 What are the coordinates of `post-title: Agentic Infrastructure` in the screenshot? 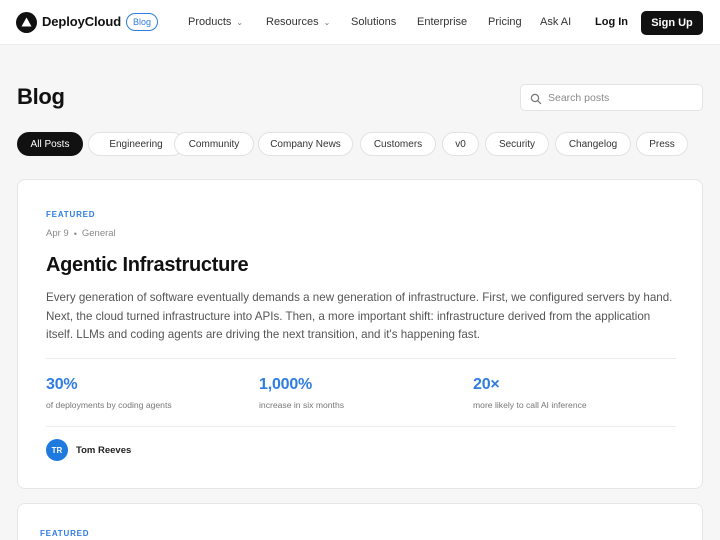 It's located at (147, 265).